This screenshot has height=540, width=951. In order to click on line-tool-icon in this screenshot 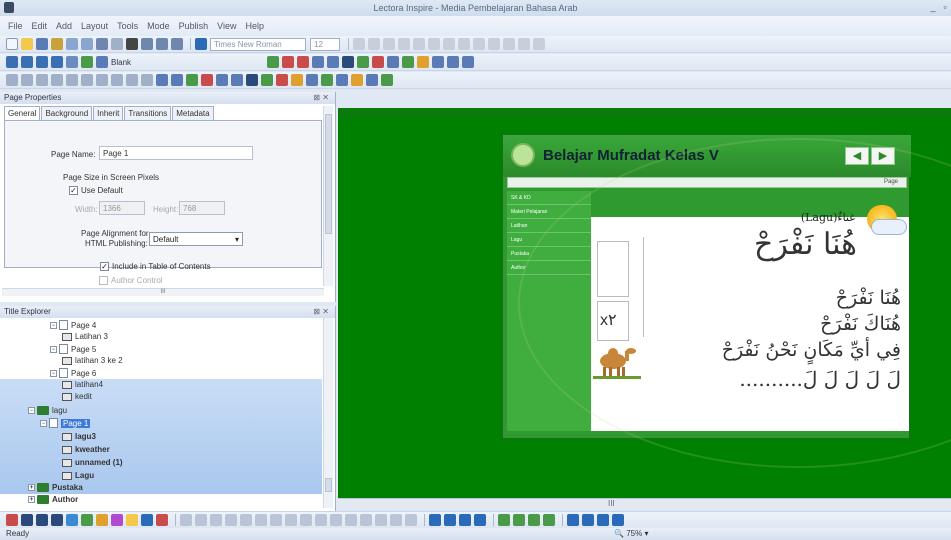, I will do `click(27, 520)`.